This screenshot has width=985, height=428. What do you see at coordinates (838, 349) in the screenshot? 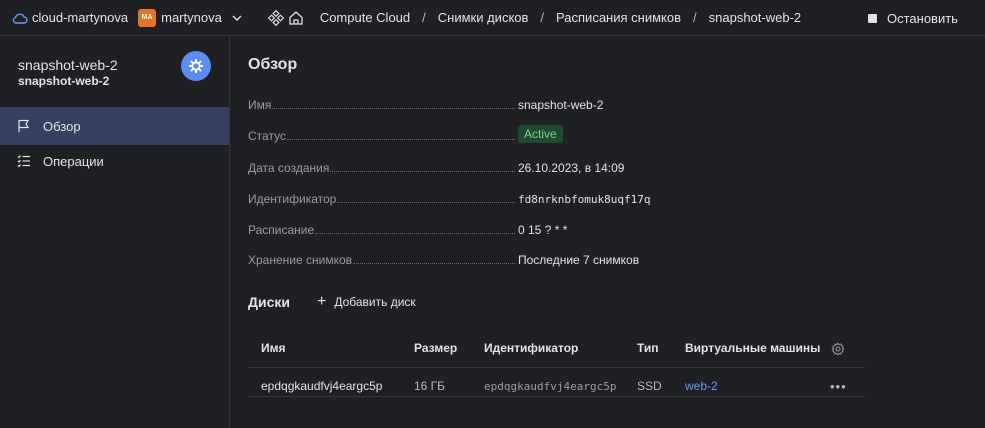
I see `table-settings-gear-icon` at bounding box center [838, 349].